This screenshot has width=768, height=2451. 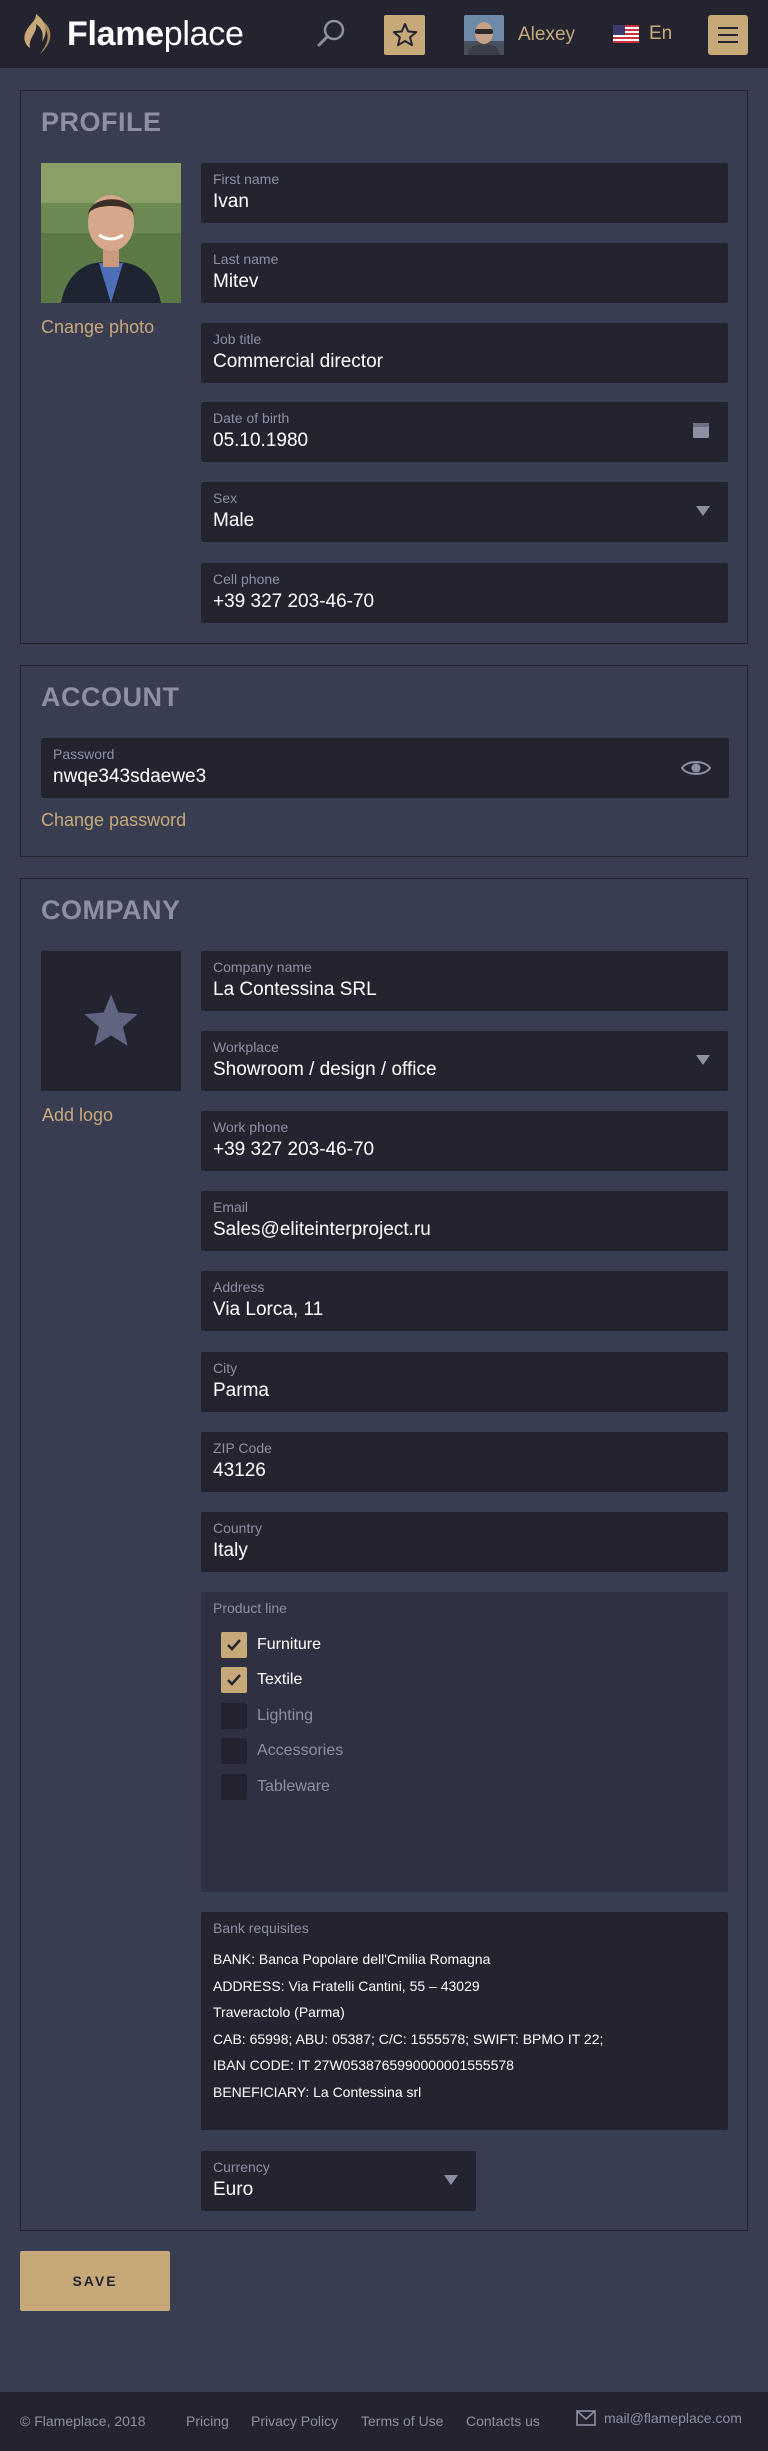 What do you see at coordinates (728, 35) in the screenshot?
I see `hamburger-menu-button` at bounding box center [728, 35].